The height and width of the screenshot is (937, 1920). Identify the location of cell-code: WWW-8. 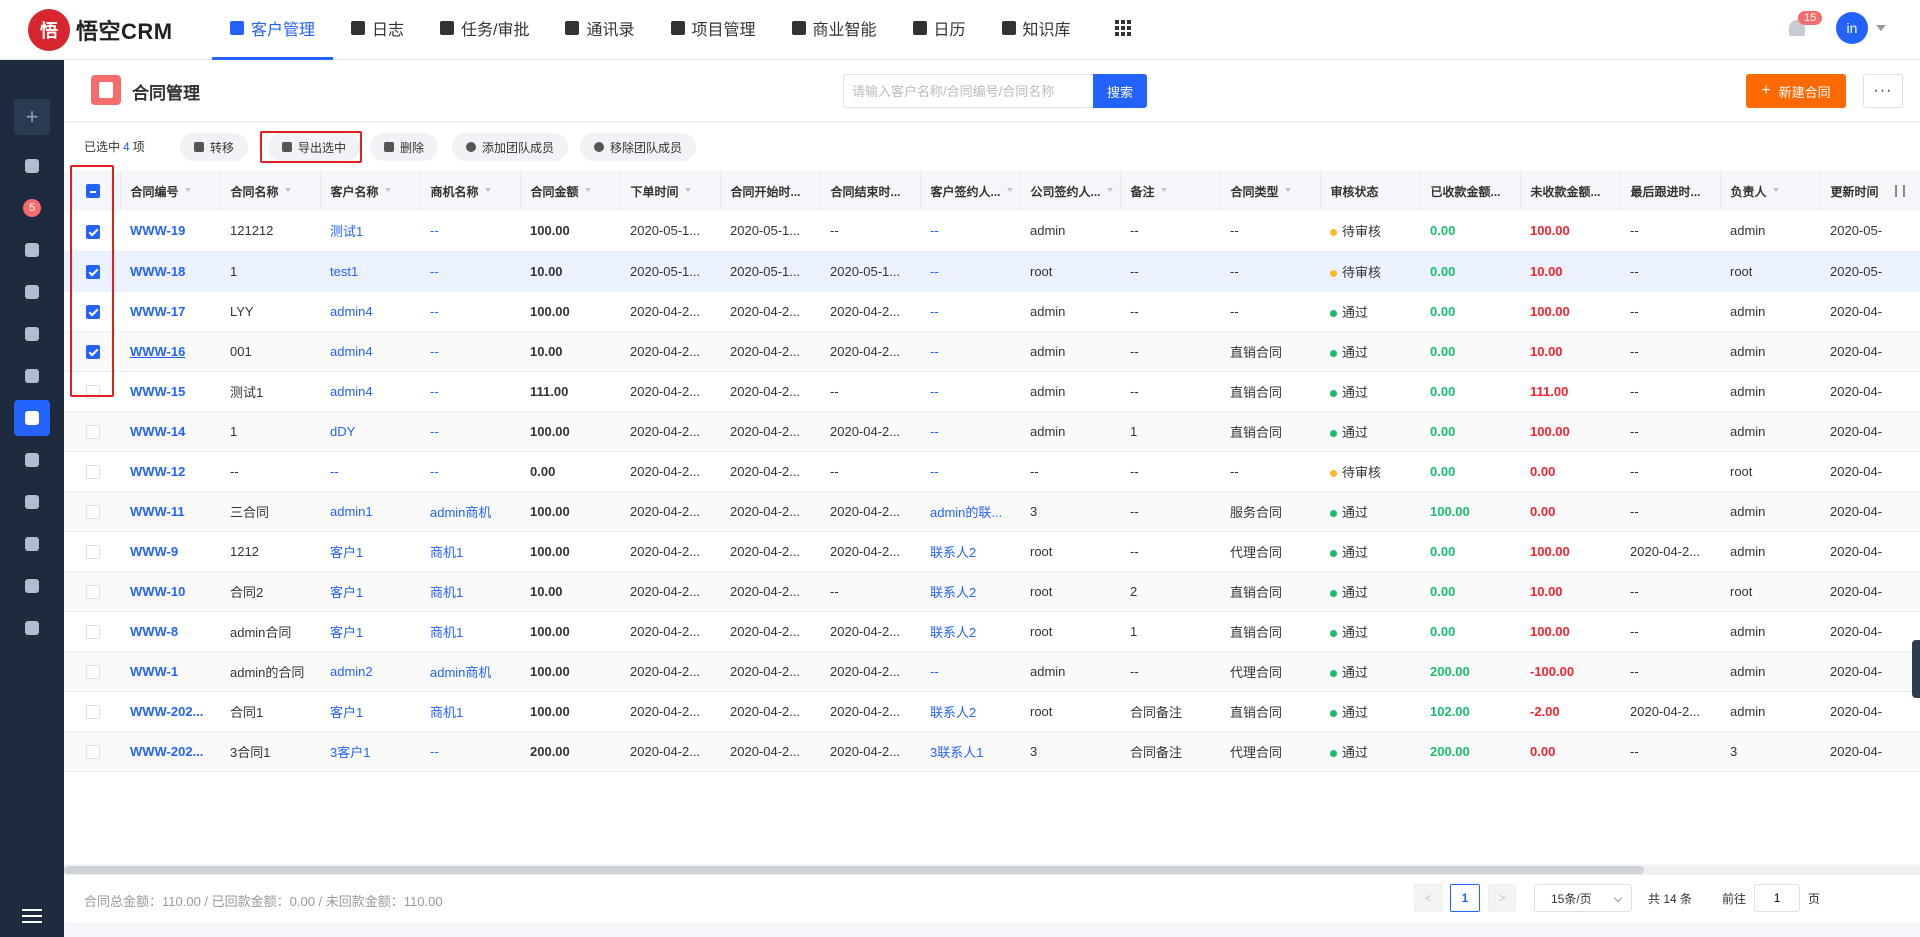
(170, 631).